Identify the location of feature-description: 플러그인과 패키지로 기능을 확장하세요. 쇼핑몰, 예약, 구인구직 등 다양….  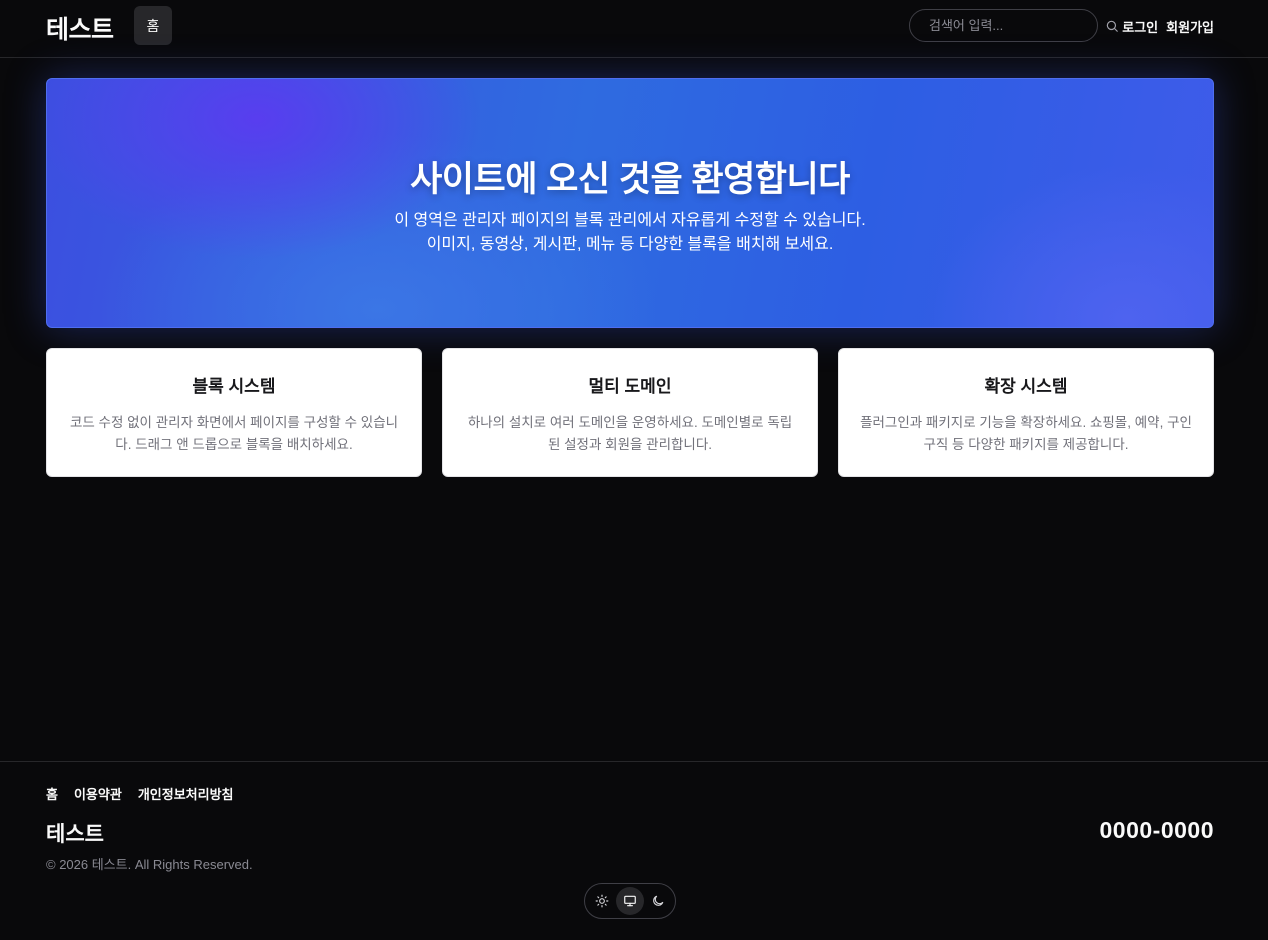
(1026, 433).